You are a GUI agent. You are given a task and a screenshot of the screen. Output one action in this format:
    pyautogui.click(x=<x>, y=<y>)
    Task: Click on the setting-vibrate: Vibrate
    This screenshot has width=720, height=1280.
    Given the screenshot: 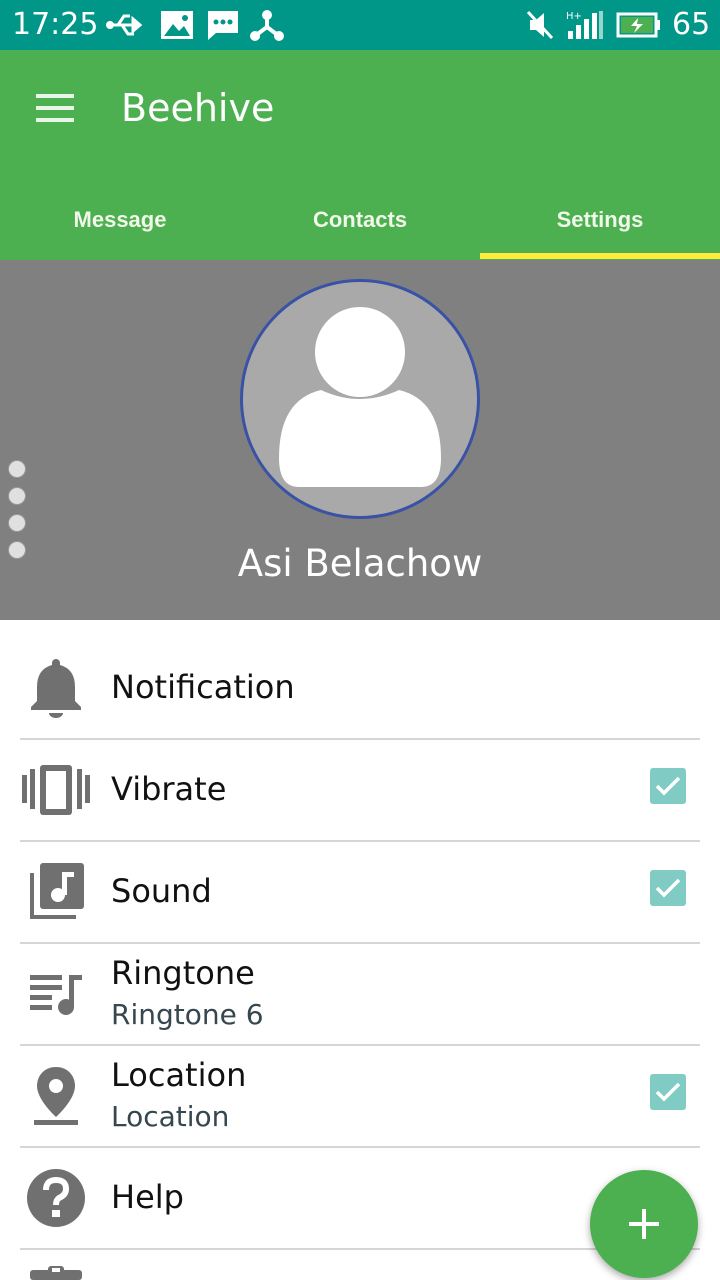 What is the action you would take?
    pyautogui.click(x=360, y=791)
    